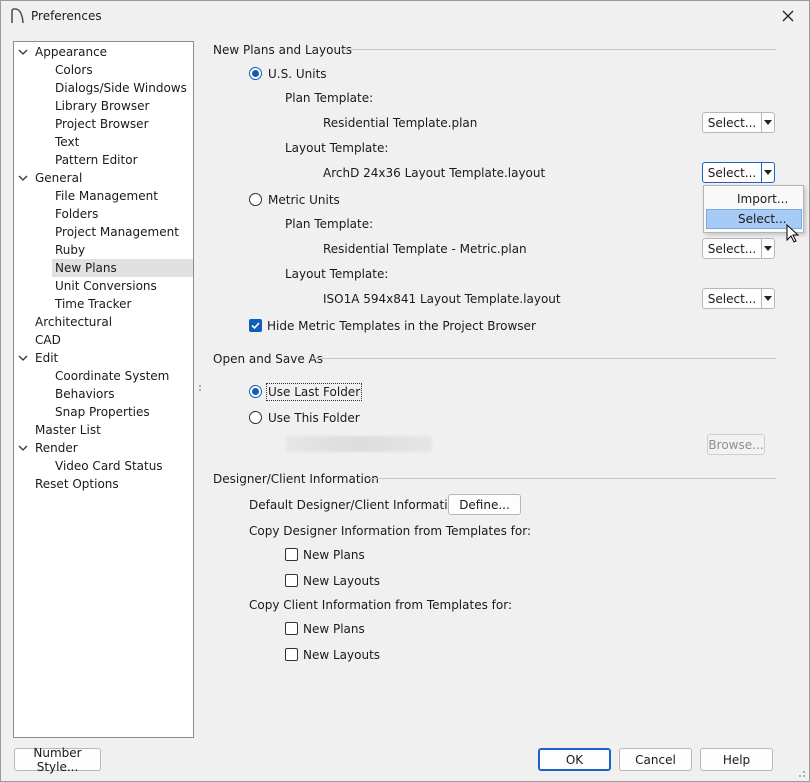 This screenshot has width=810, height=782. What do you see at coordinates (70, 250) in the screenshot?
I see `tree-item-label: Ruby` at bounding box center [70, 250].